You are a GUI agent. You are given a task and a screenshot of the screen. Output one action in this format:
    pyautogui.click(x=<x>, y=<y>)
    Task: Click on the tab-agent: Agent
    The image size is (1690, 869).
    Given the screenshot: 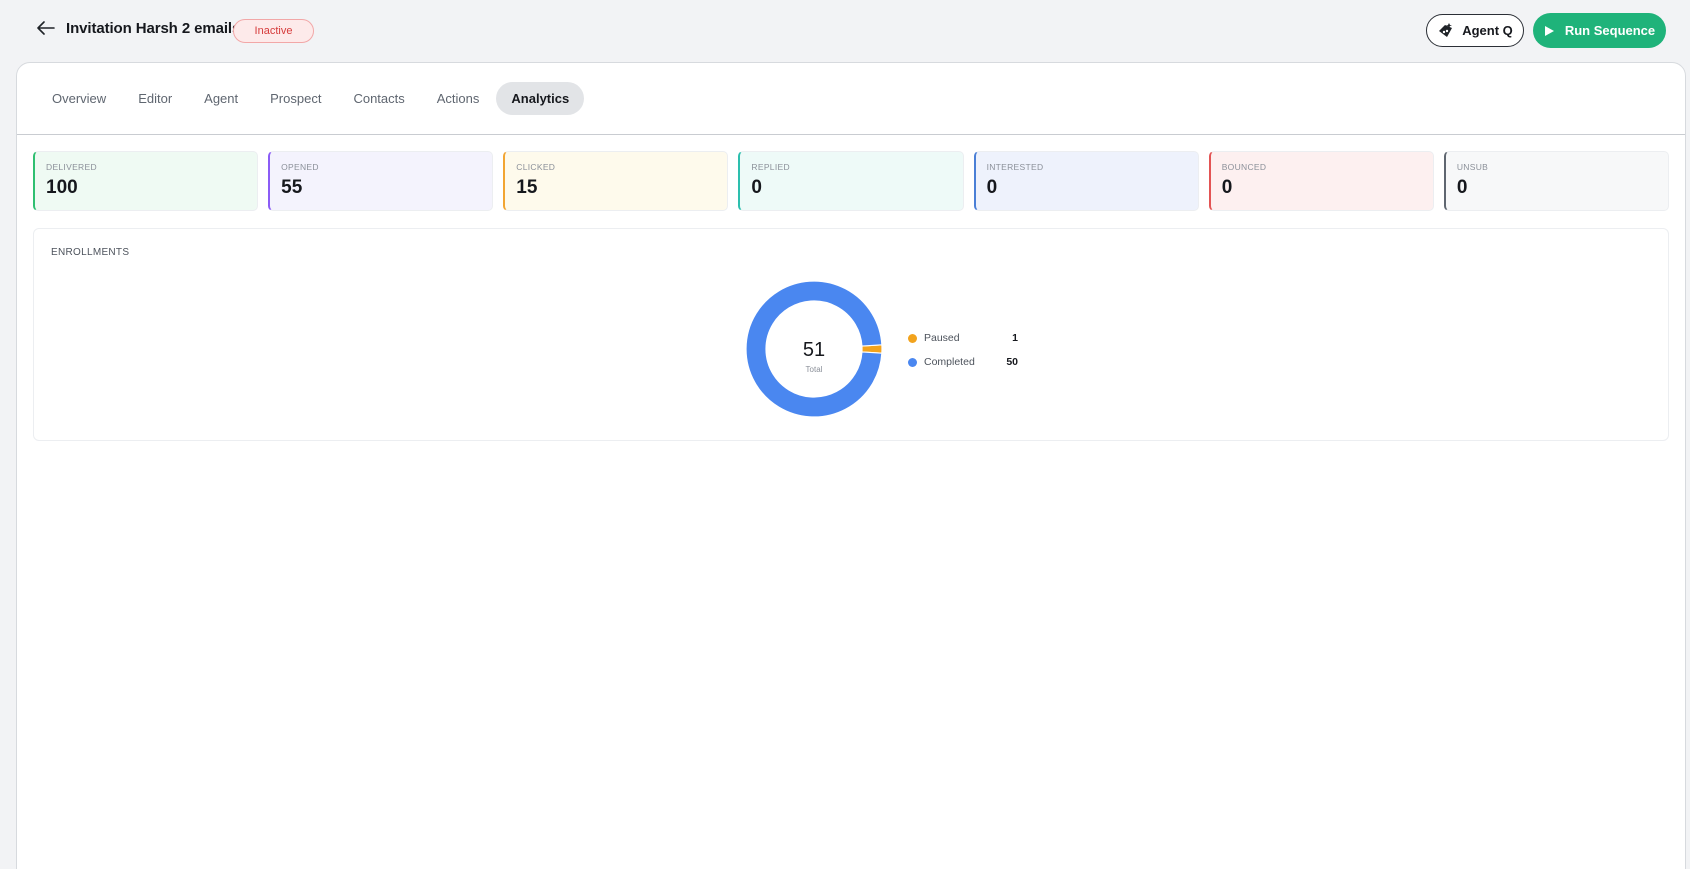 What is the action you would take?
    pyautogui.click(x=221, y=98)
    